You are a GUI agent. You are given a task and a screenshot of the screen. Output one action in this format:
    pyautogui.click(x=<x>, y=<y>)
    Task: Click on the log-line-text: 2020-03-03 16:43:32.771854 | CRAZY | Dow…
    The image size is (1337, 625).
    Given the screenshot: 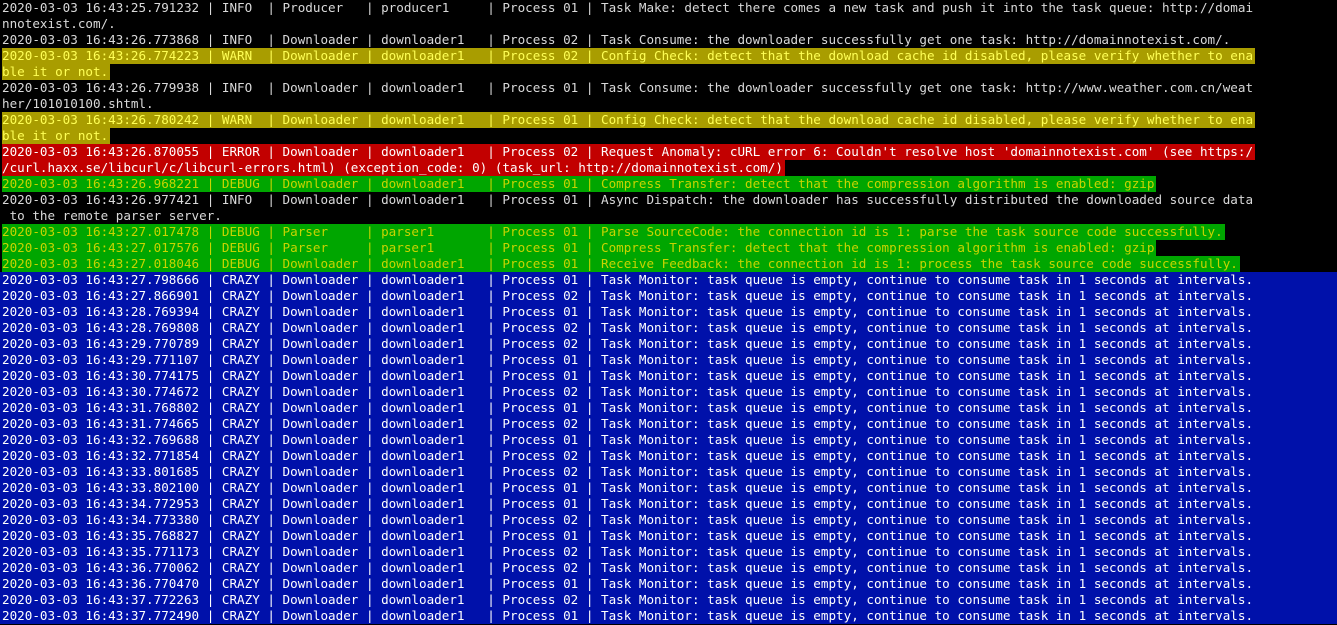 What is the action you would take?
    pyautogui.click(x=628, y=455)
    